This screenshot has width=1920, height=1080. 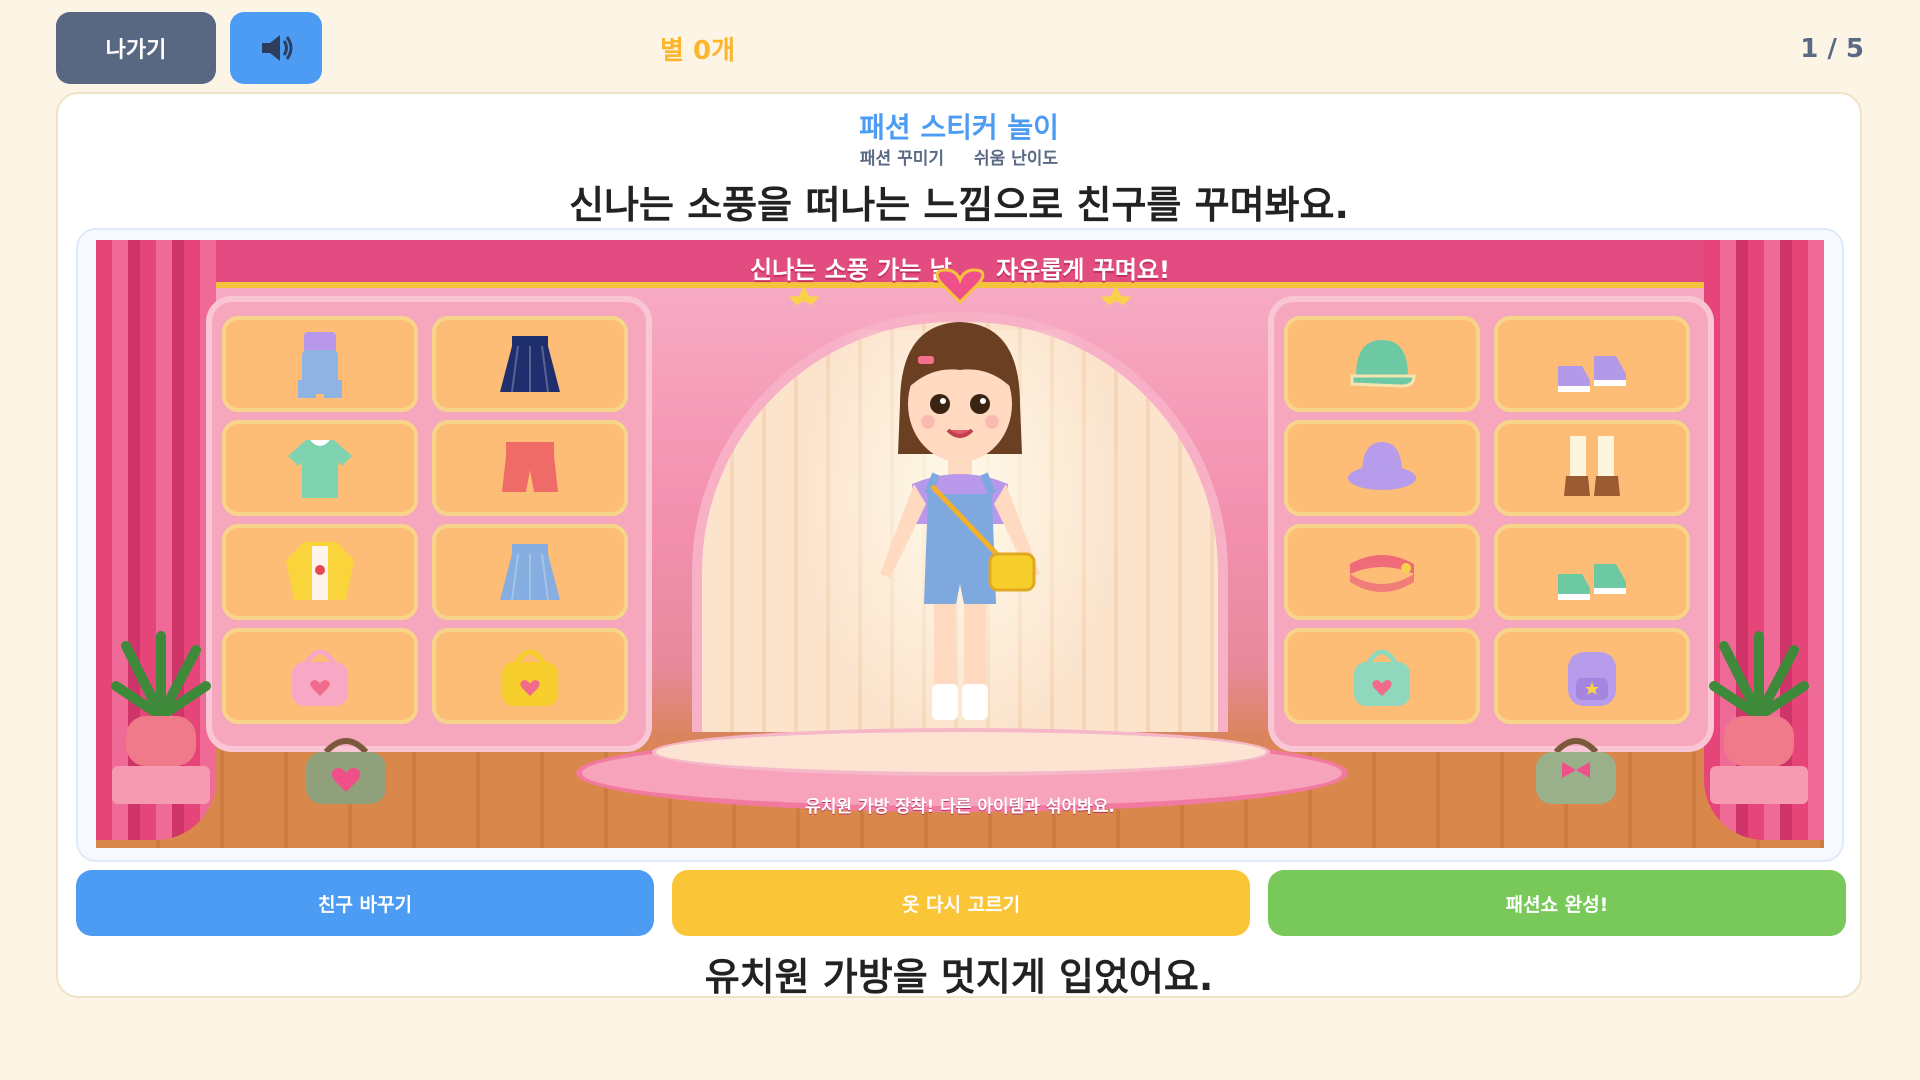 I want to click on shorts-icon, so click(x=530, y=467).